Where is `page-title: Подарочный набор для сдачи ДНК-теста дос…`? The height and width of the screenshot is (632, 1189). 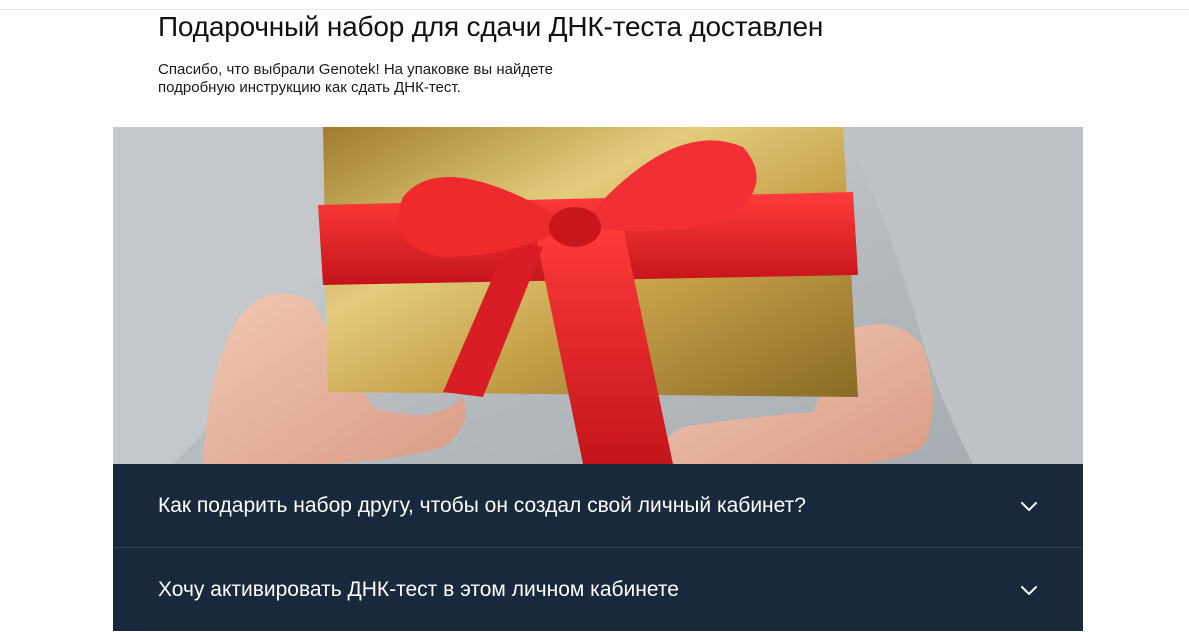 page-title: Подарочный набор для сдачи ДНК-теста дос… is located at coordinates (491, 26).